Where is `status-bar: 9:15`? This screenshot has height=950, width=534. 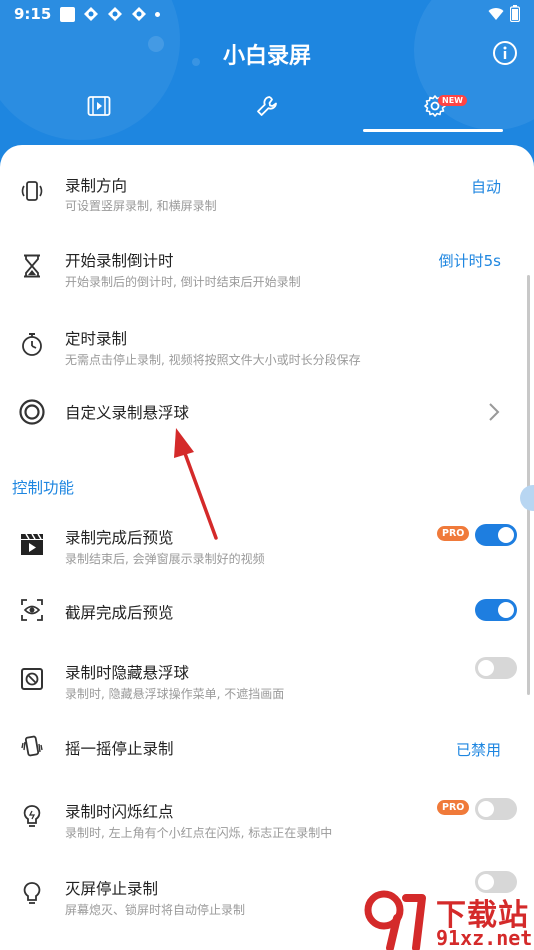
status-bar: 9:15 is located at coordinates (267, 14).